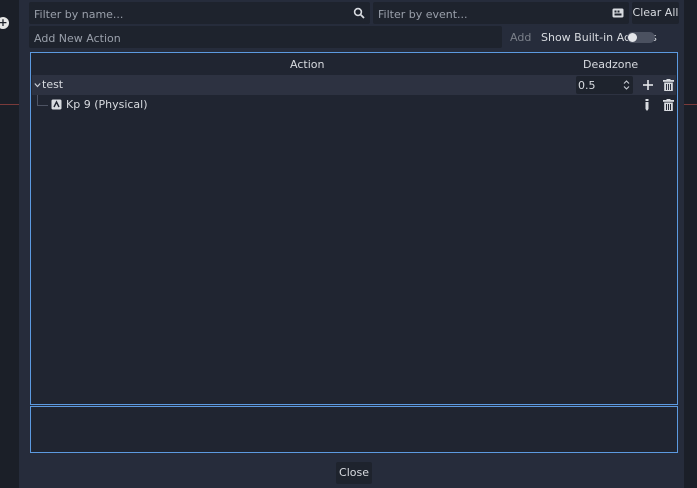 Image resolution: width=697 pixels, height=488 pixels. What do you see at coordinates (107, 104) in the screenshot?
I see `event-label: Kp 9 (Physical)` at bounding box center [107, 104].